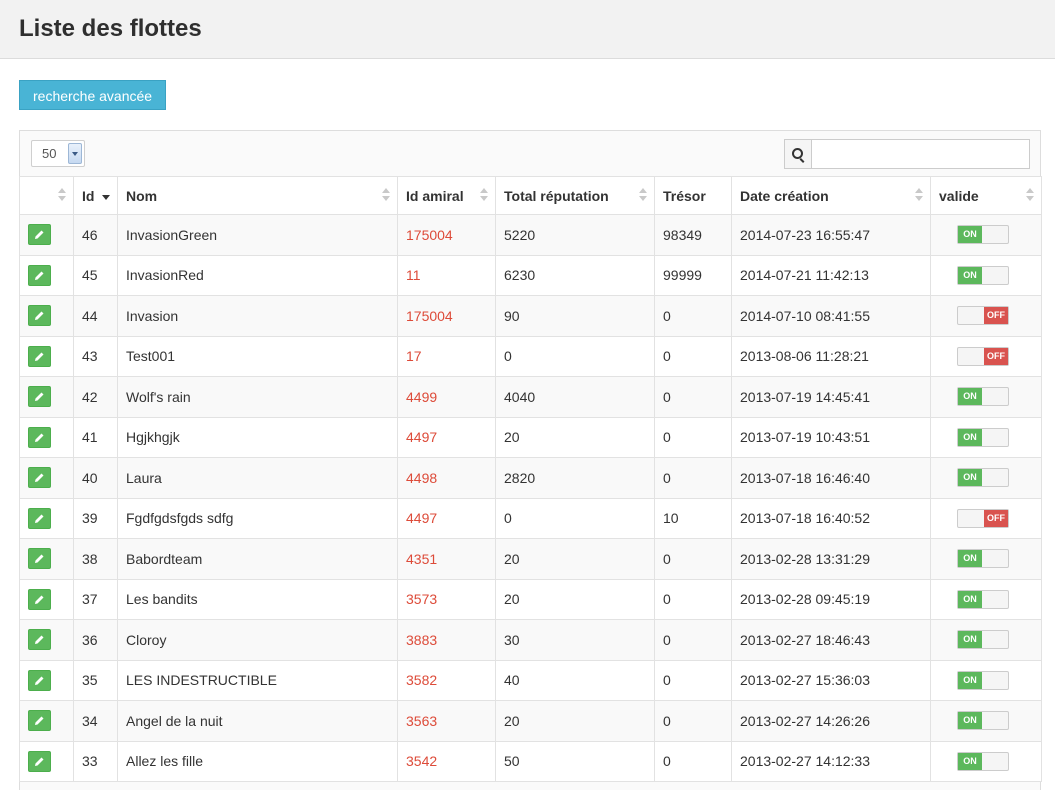  What do you see at coordinates (421, 761) in the screenshot?
I see `admiral-link: 3542` at bounding box center [421, 761].